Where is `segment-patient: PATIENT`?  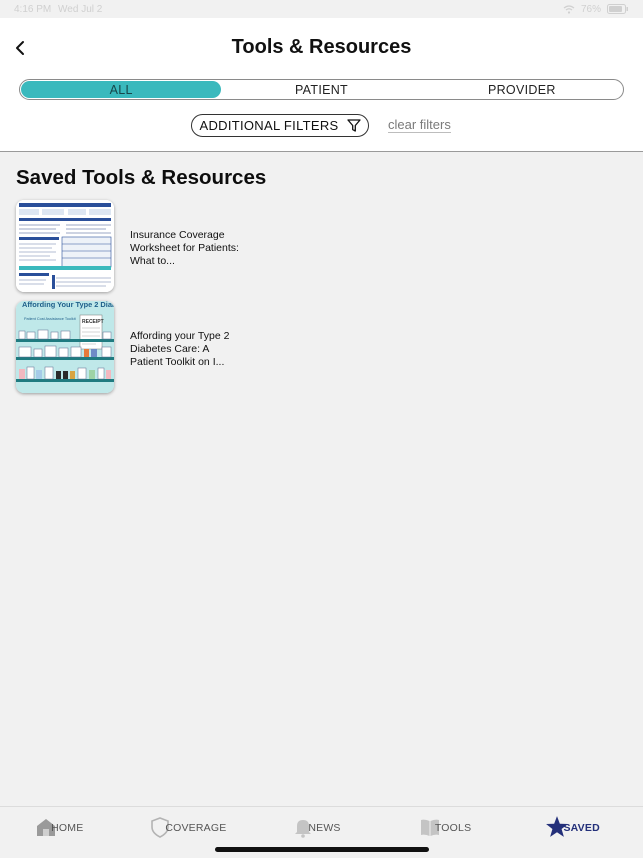 segment-patient: PATIENT is located at coordinates (321, 89).